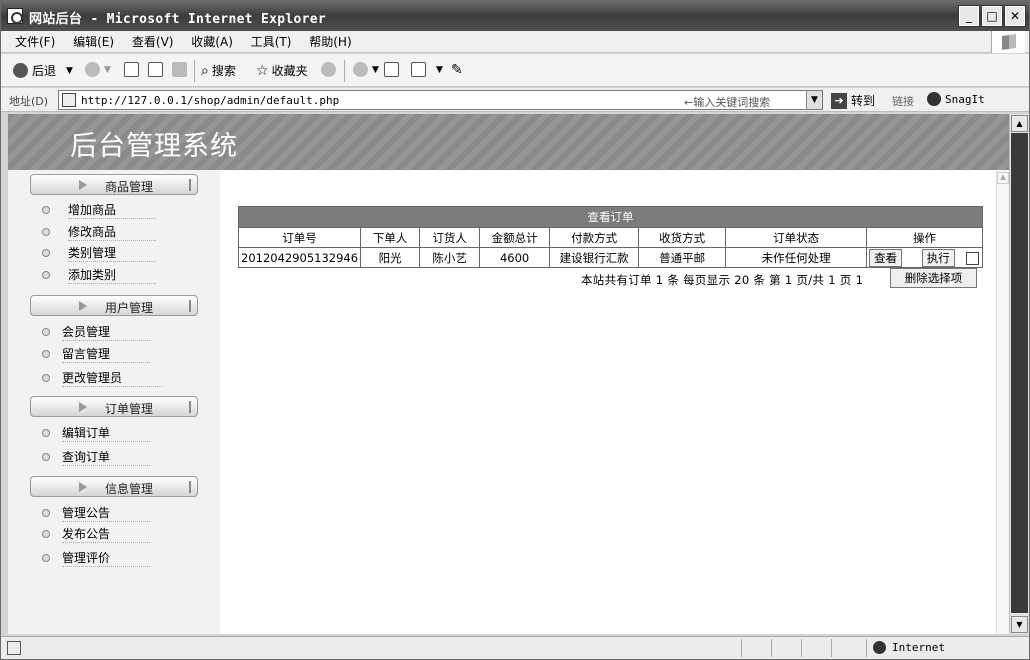  Describe the element at coordinates (903, 101) in the screenshot. I see `links-button: 链接` at that location.